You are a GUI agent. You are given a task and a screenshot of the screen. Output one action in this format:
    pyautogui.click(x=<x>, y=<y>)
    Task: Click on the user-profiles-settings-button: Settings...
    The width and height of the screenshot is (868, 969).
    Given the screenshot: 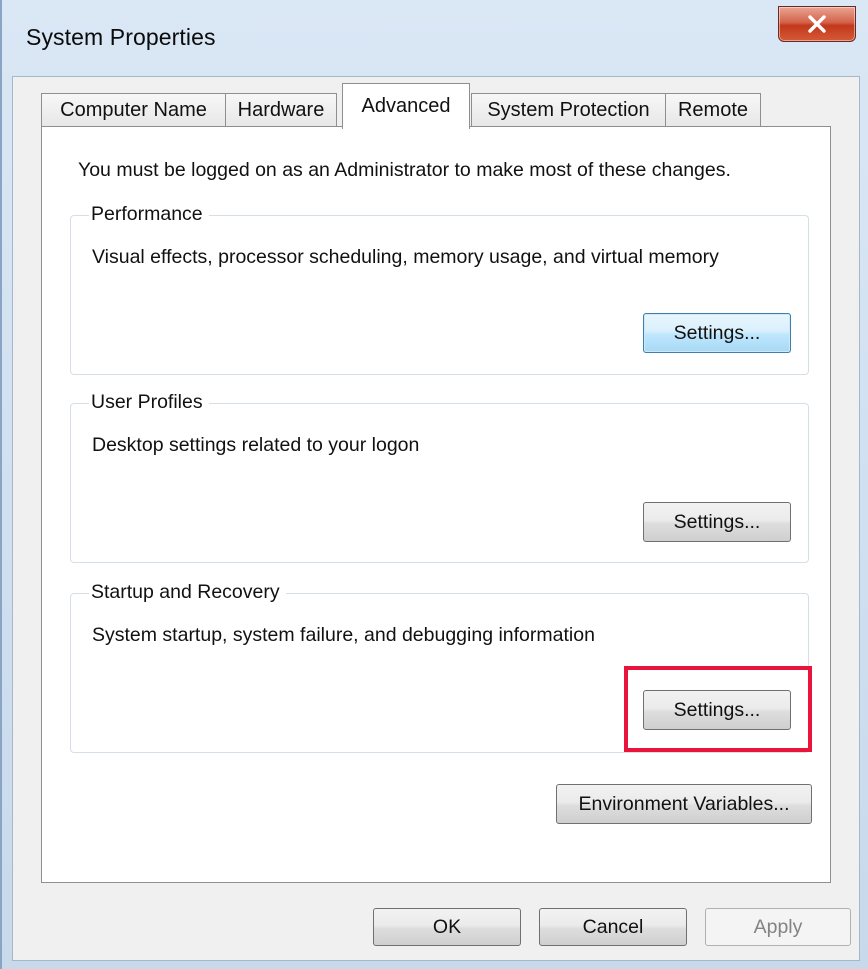 What is the action you would take?
    pyautogui.click(x=717, y=522)
    